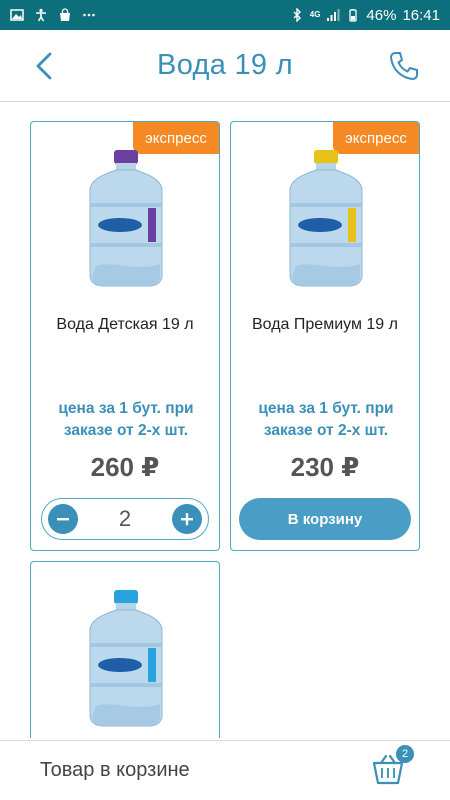 This screenshot has width=450, height=800. What do you see at coordinates (125, 324) in the screenshot?
I see `product-name: Вода Детская 19 л` at bounding box center [125, 324].